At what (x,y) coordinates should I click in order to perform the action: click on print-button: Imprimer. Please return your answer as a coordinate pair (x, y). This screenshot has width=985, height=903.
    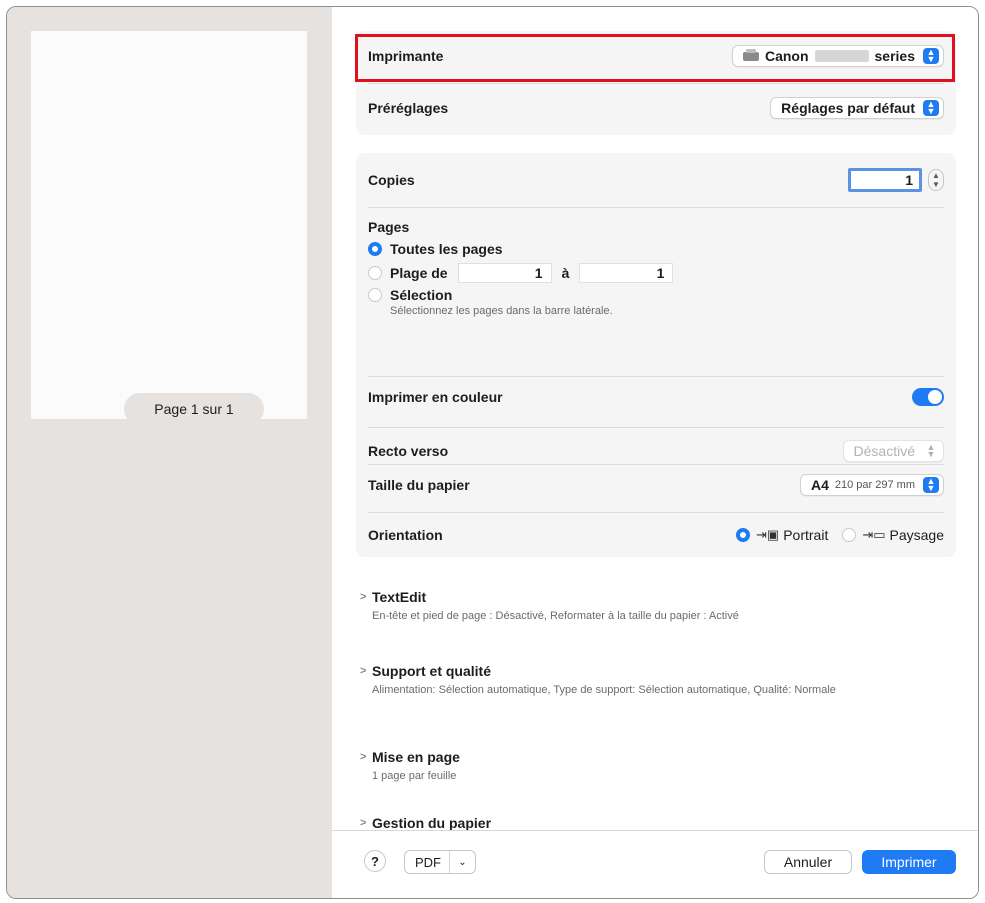
    Looking at the image, I should click on (909, 862).